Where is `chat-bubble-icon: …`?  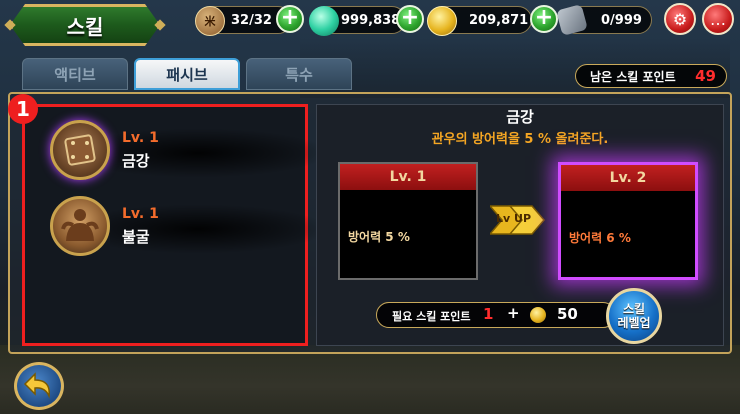 chat-bubble-icon: … is located at coordinates (718, 19).